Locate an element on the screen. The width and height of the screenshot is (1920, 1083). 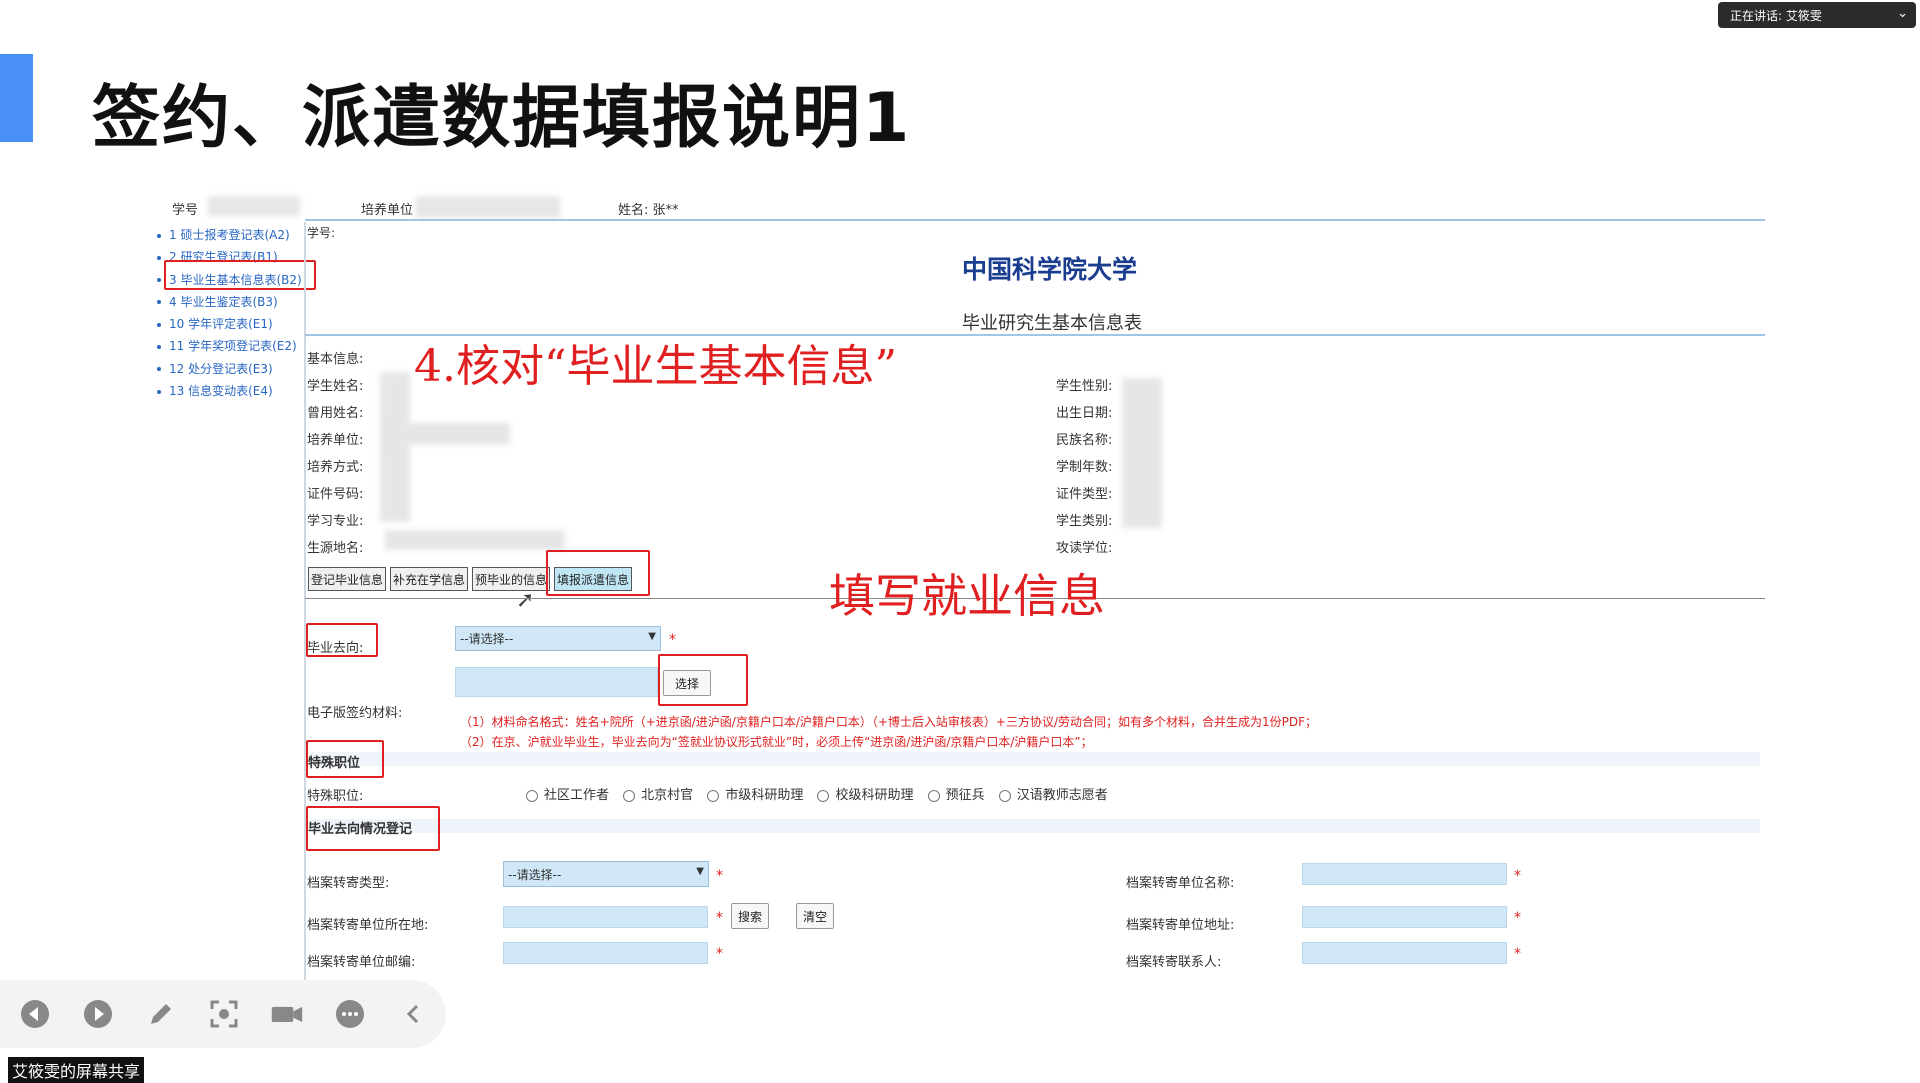
destination-select-value: --请选择-- is located at coordinates (487, 639).